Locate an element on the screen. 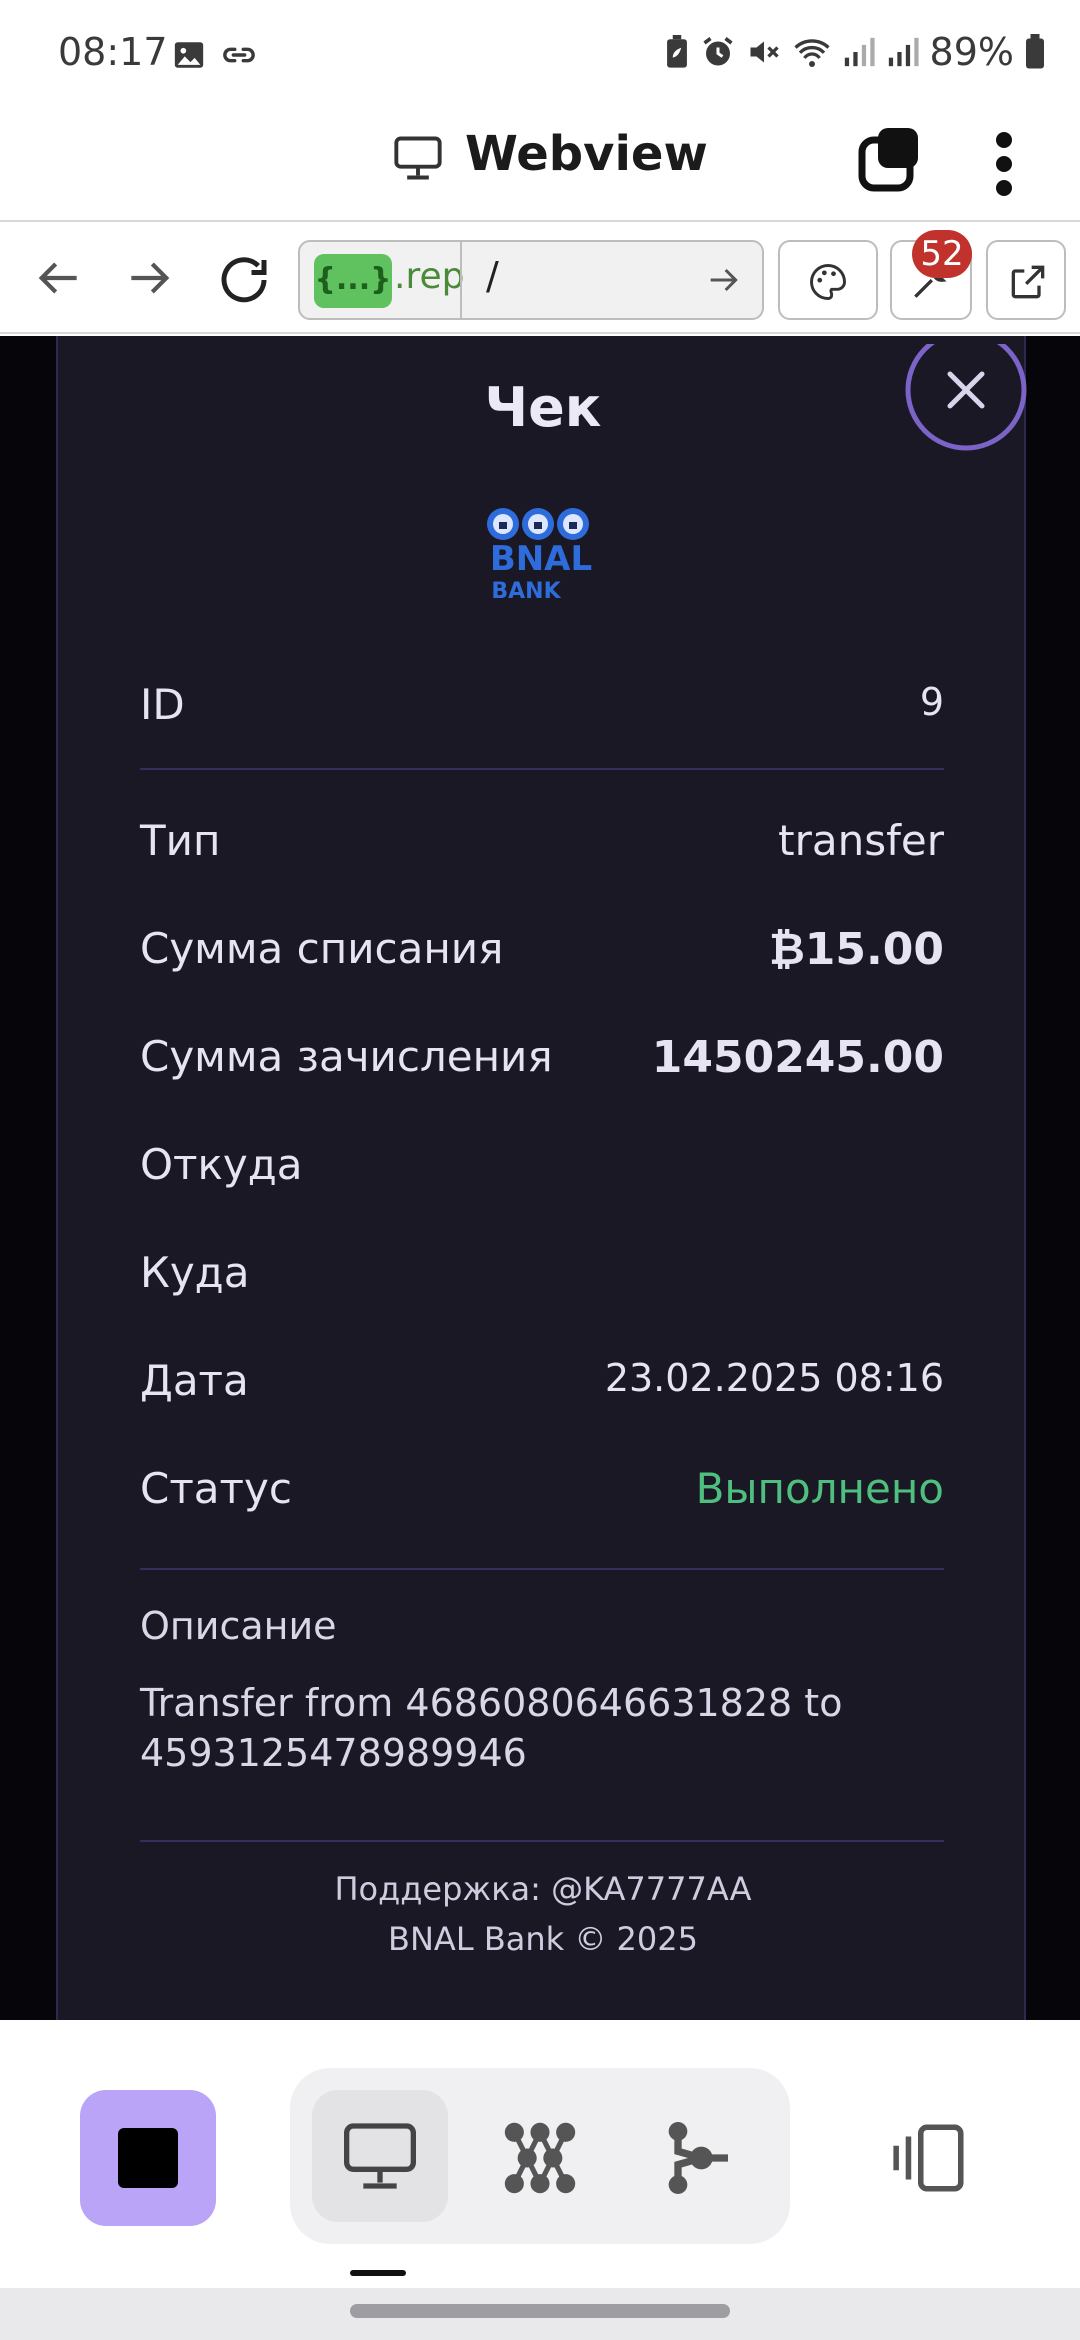 The height and width of the screenshot is (2340, 1080). go-arrow-icon is located at coordinates (724, 280).